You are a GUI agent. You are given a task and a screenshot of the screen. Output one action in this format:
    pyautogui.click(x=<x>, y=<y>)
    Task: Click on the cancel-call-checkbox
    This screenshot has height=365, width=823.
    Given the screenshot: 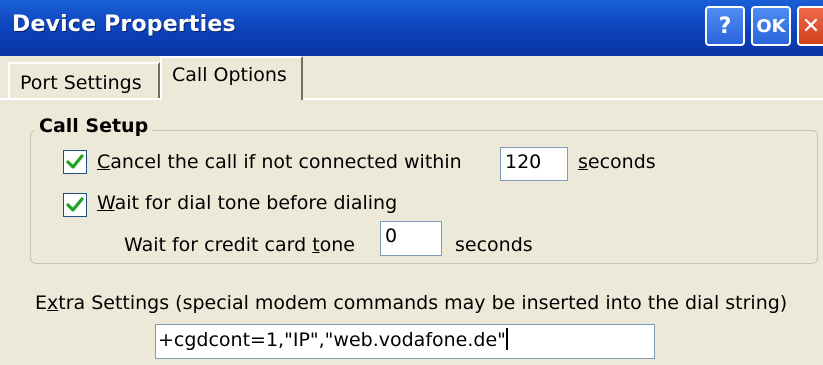 What is the action you would take?
    pyautogui.click(x=75, y=162)
    